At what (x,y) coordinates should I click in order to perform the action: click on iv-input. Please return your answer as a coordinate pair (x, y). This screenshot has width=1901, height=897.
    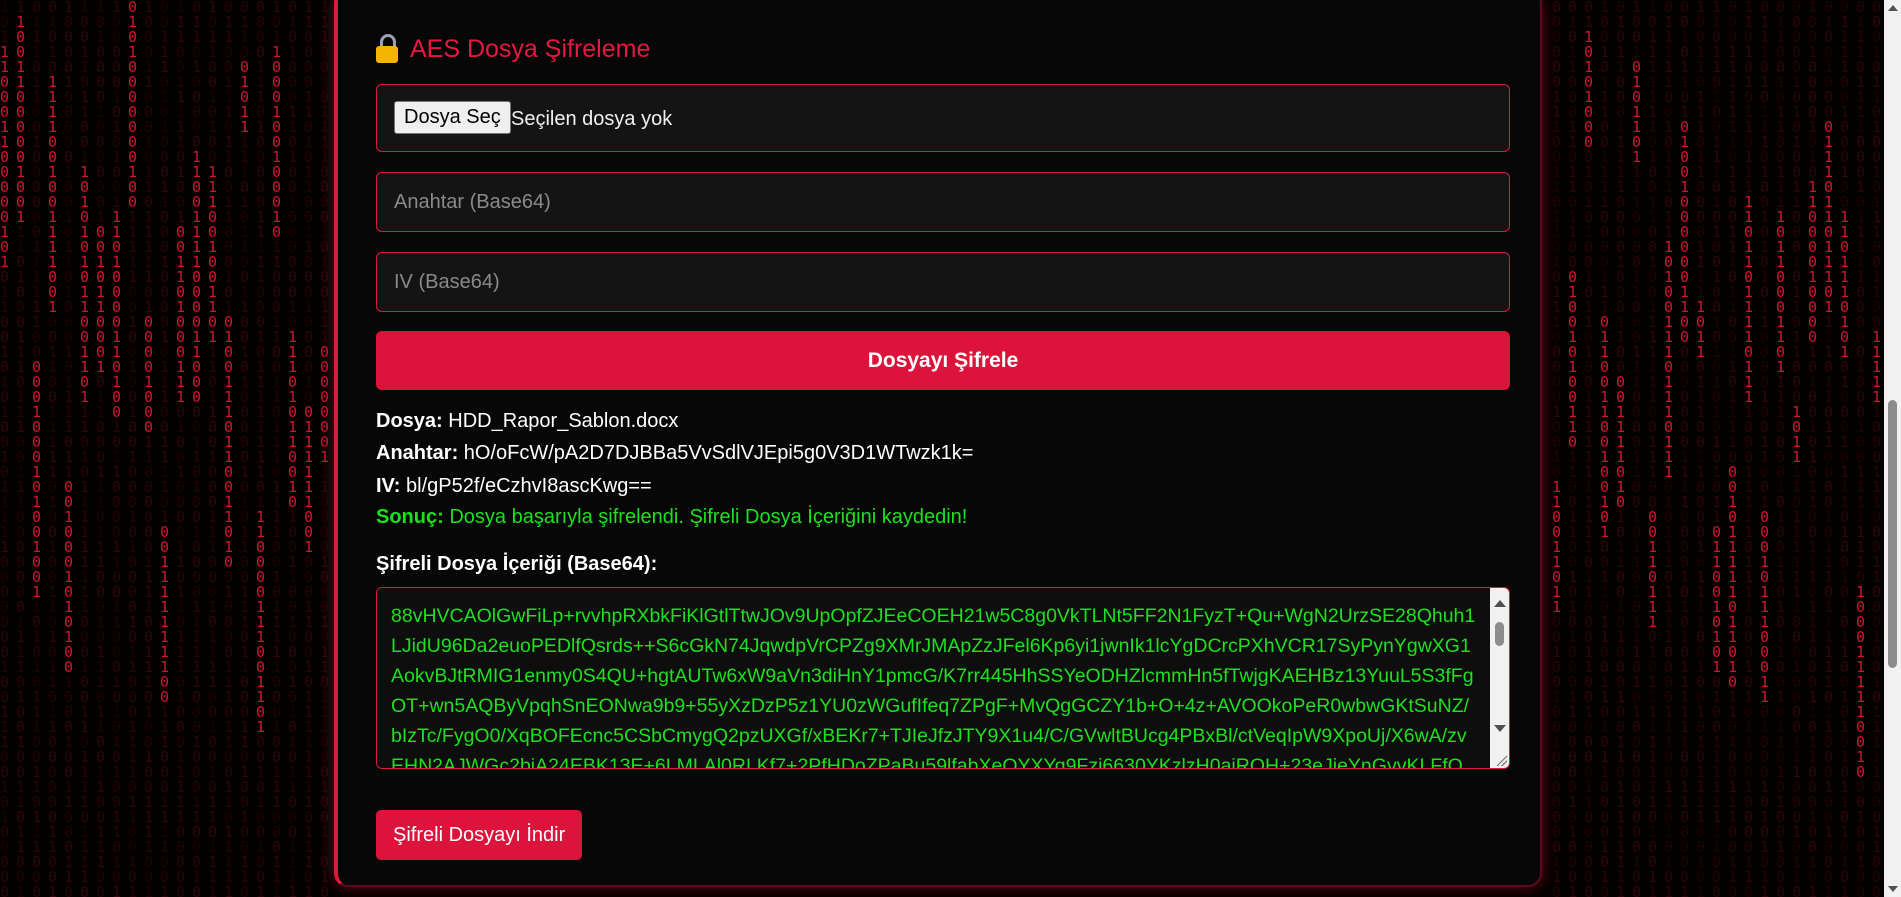
    Looking at the image, I should click on (943, 282).